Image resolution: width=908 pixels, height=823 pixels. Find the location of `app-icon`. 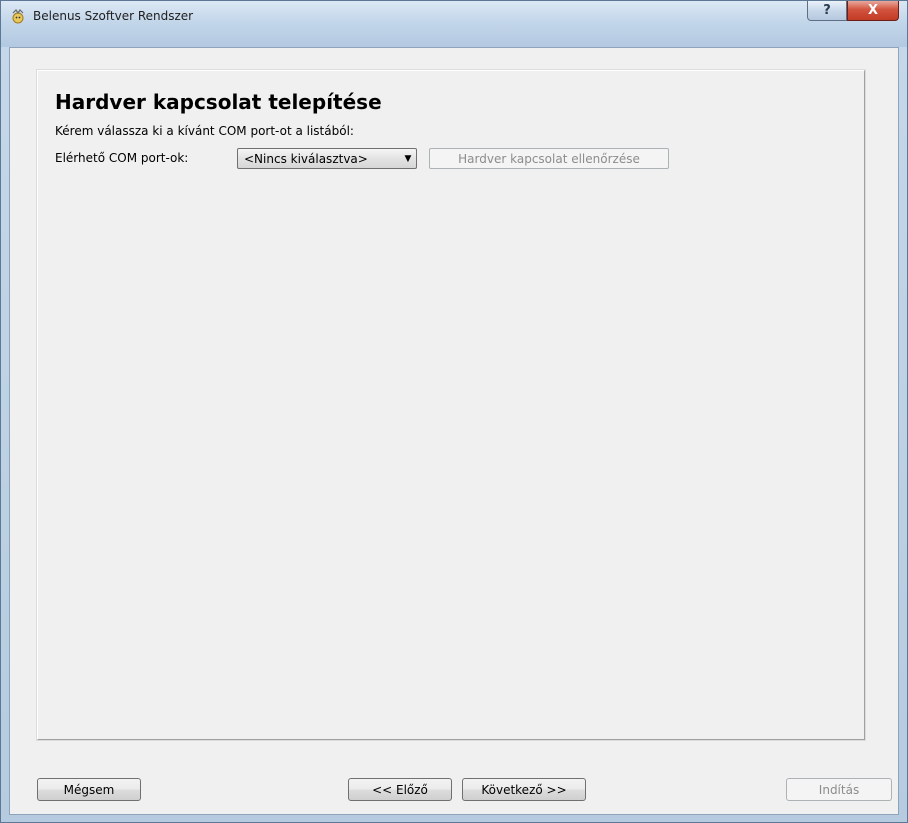

app-icon is located at coordinates (18, 17).